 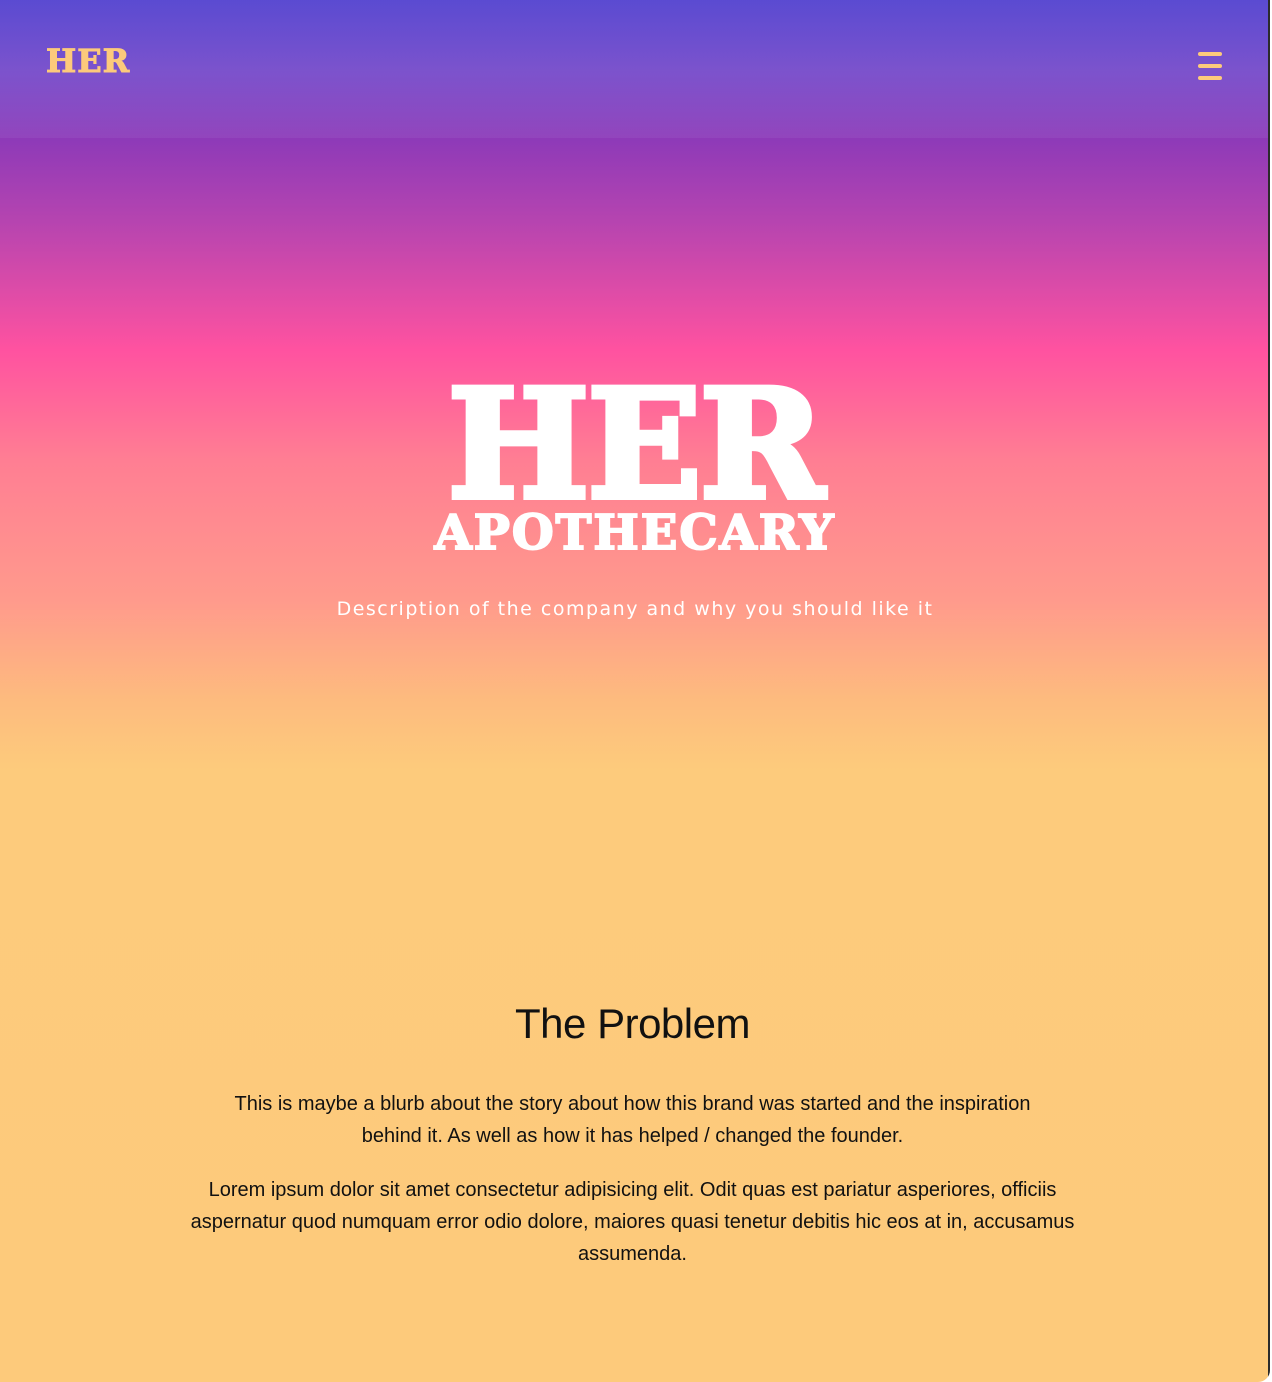 What do you see at coordinates (87, 61) in the screenshot?
I see `nav-logo: HER` at bounding box center [87, 61].